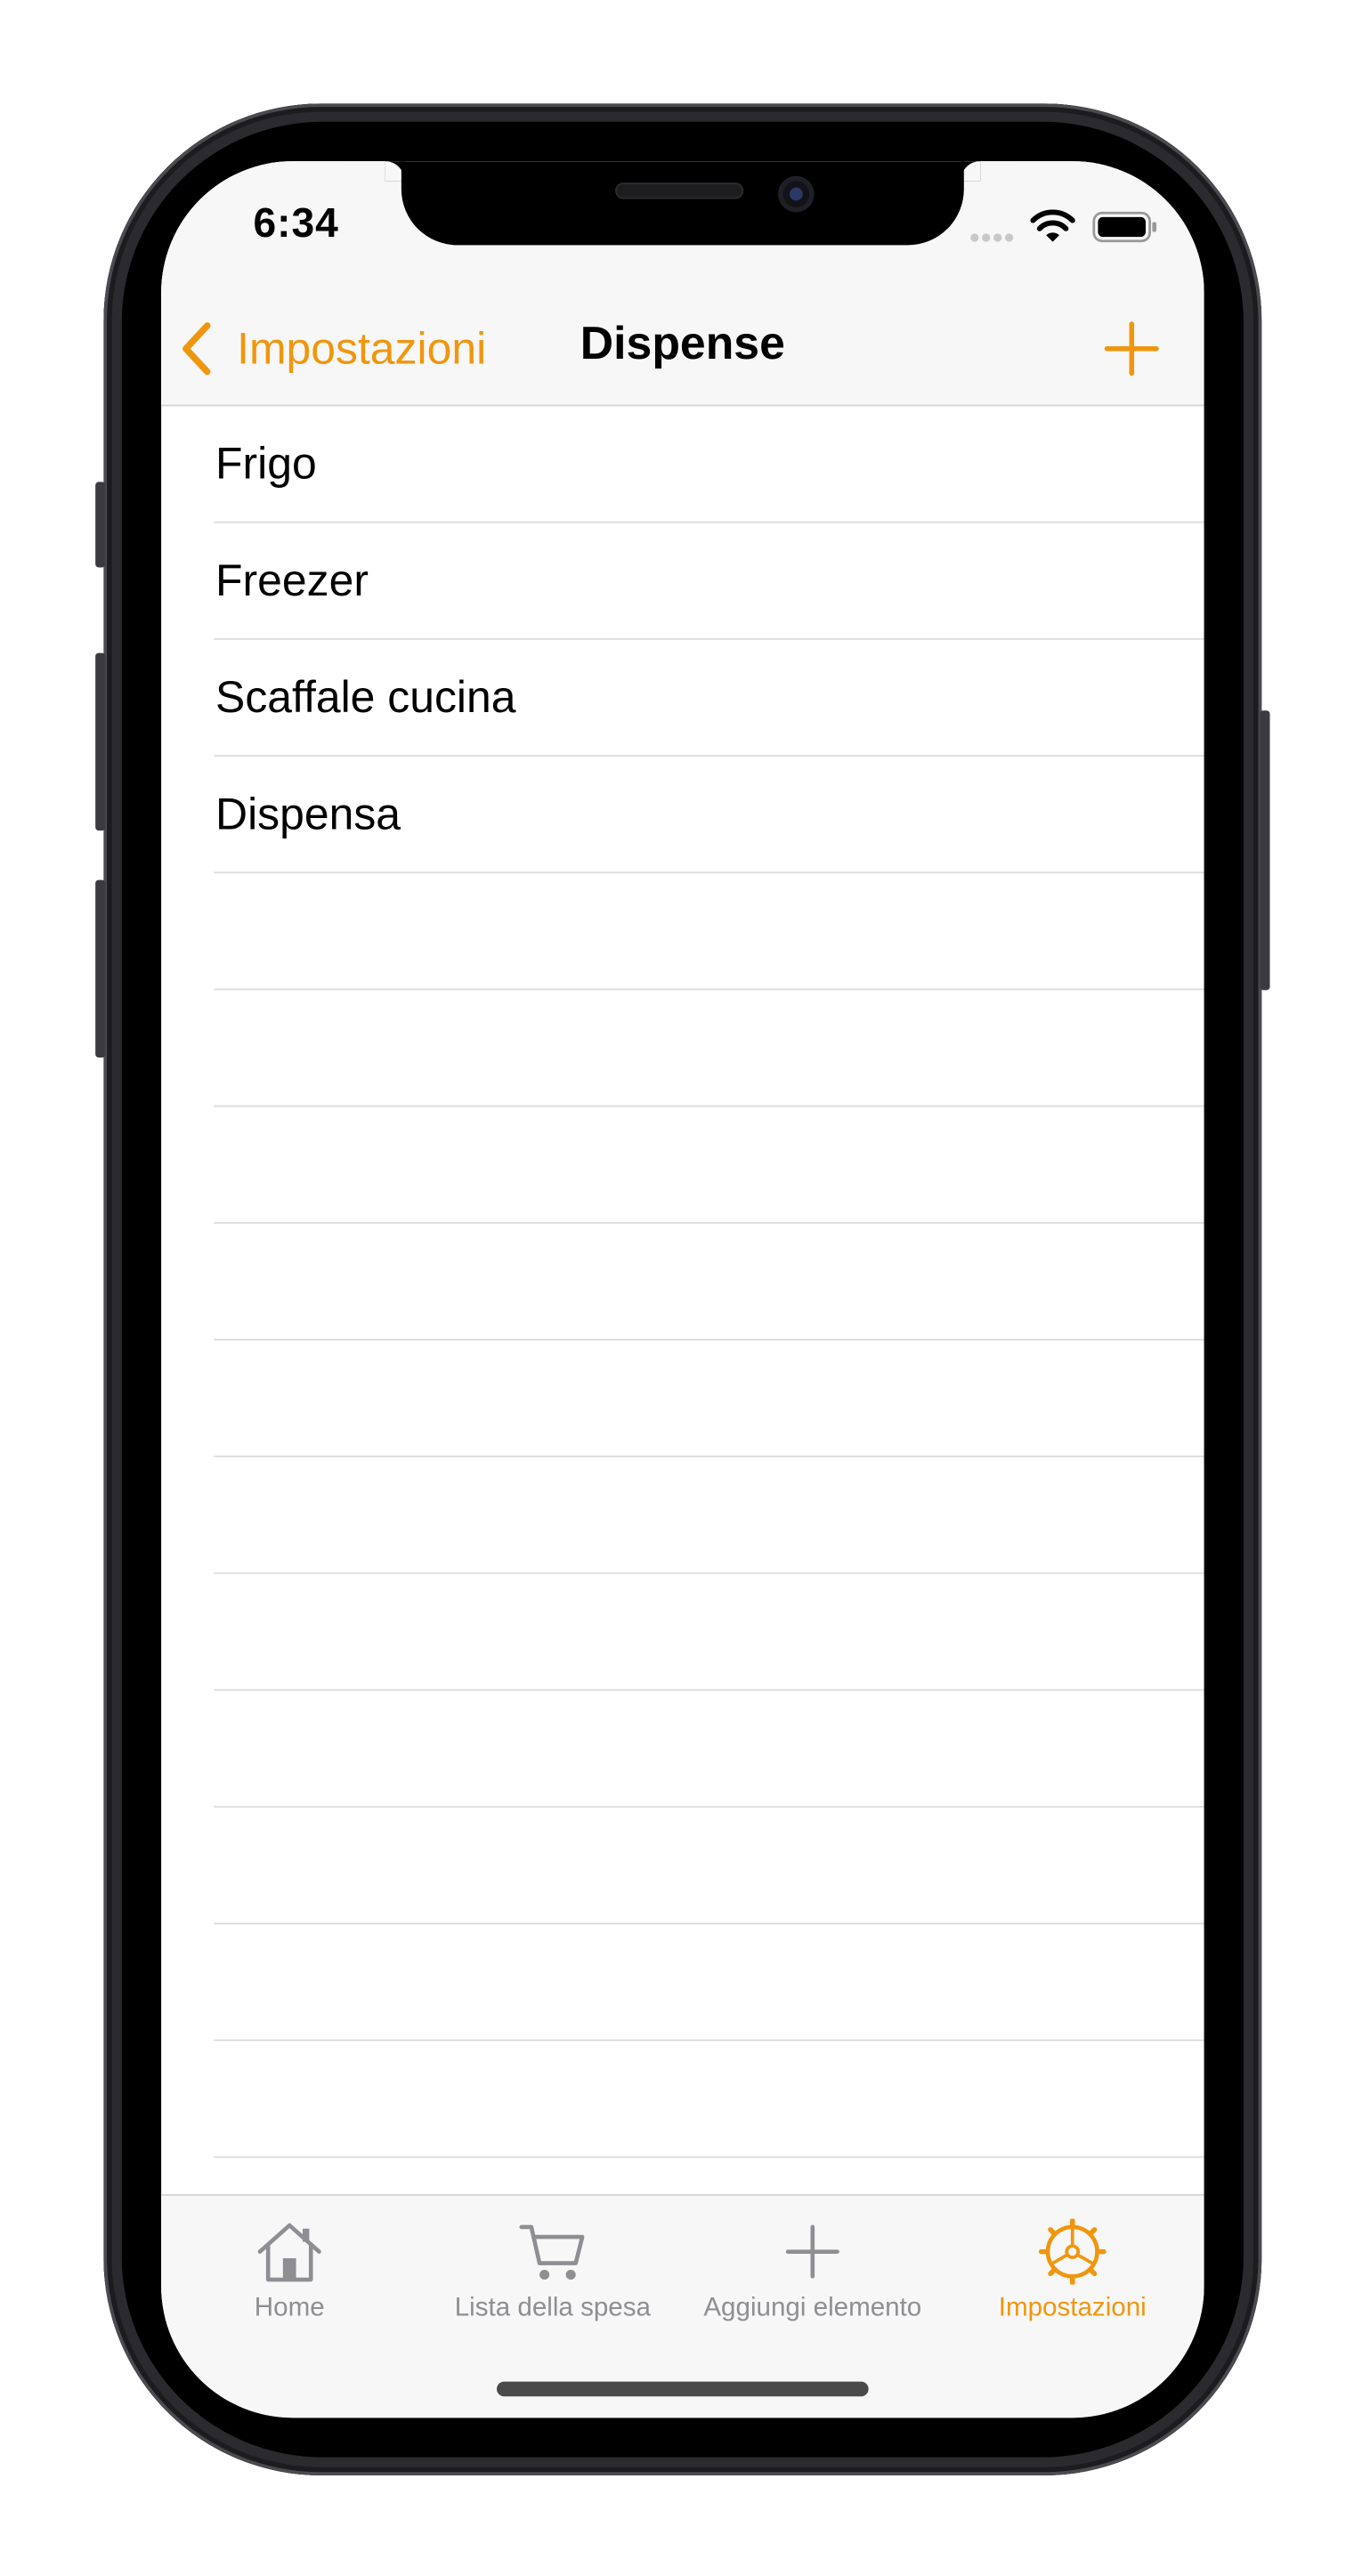 This screenshot has height=2576, width=1362. I want to click on list-item-label: Frigo, so click(266, 464).